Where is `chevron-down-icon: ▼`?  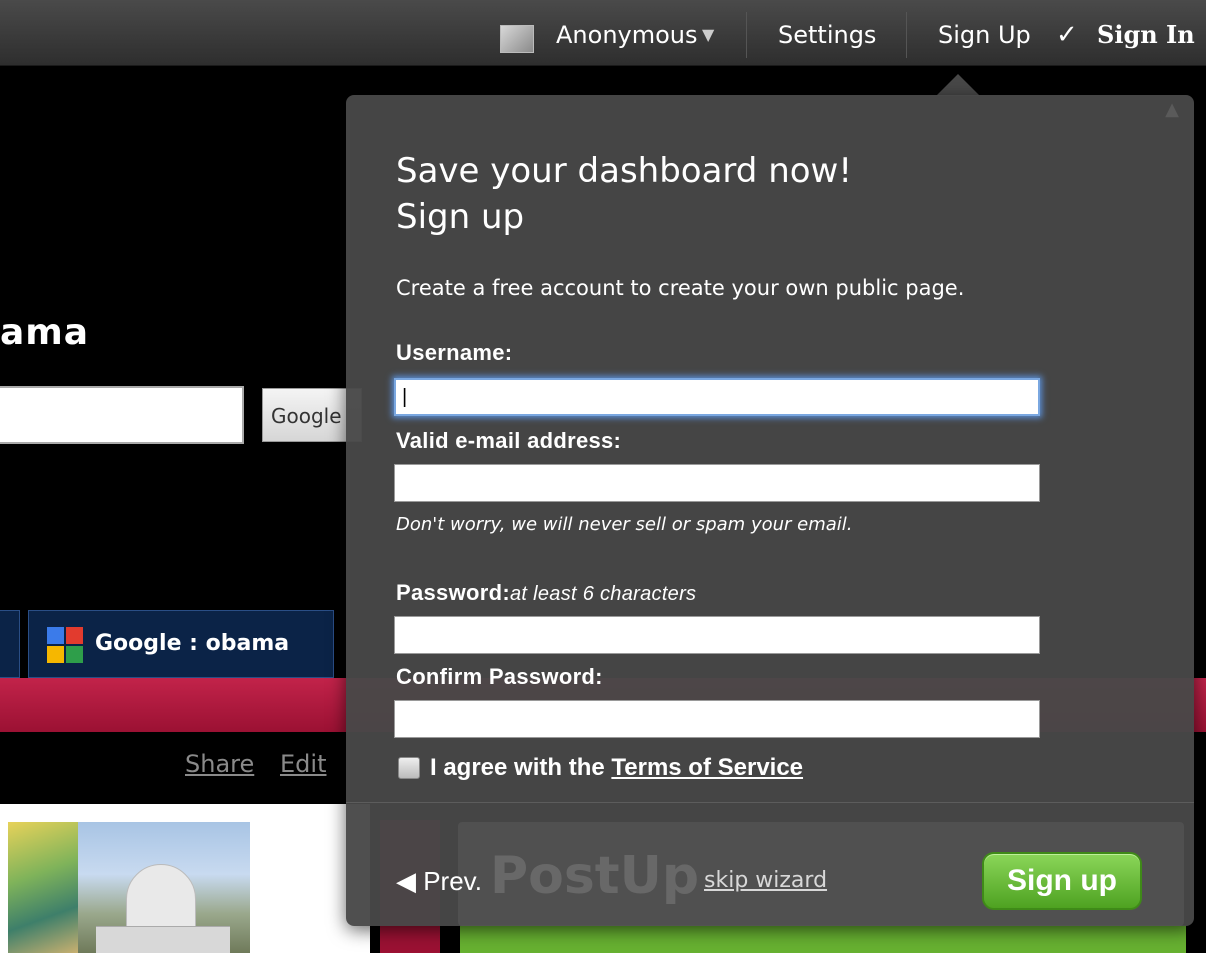
chevron-down-icon: ▼ is located at coordinates (708, 33).